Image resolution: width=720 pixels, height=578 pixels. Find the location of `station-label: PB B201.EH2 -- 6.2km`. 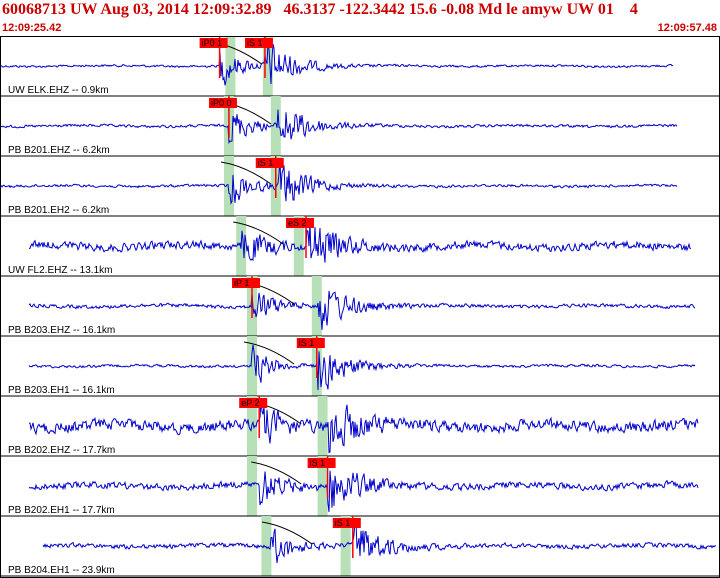

station-label: PB B201.EH2 -- 6.2km is located at coordinates (58, 210).